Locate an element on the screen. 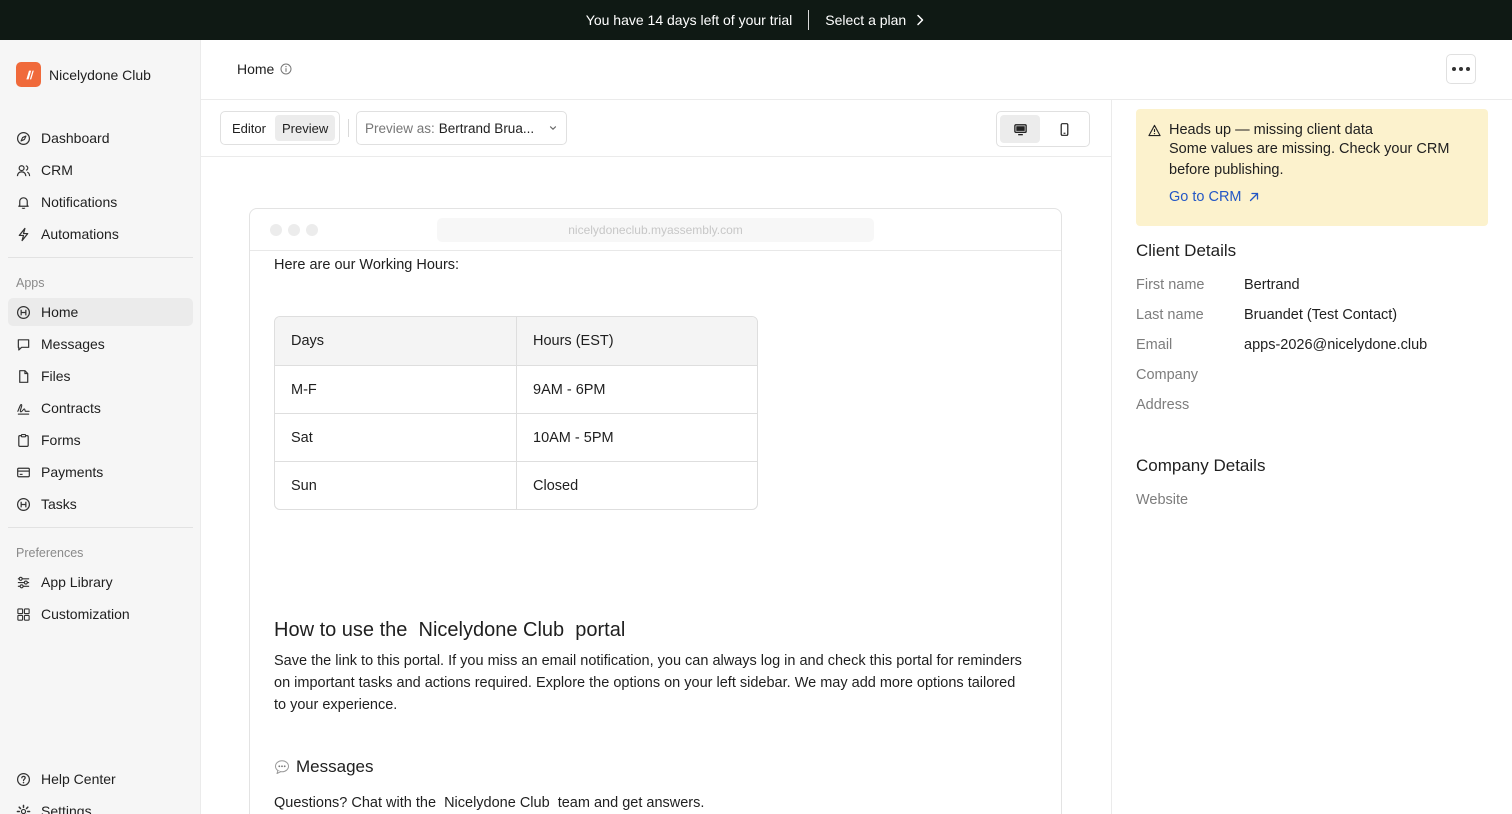 The image size is (1512, 814). sidebar-item-notifications: Notifications is located at coordinates (100, 202).